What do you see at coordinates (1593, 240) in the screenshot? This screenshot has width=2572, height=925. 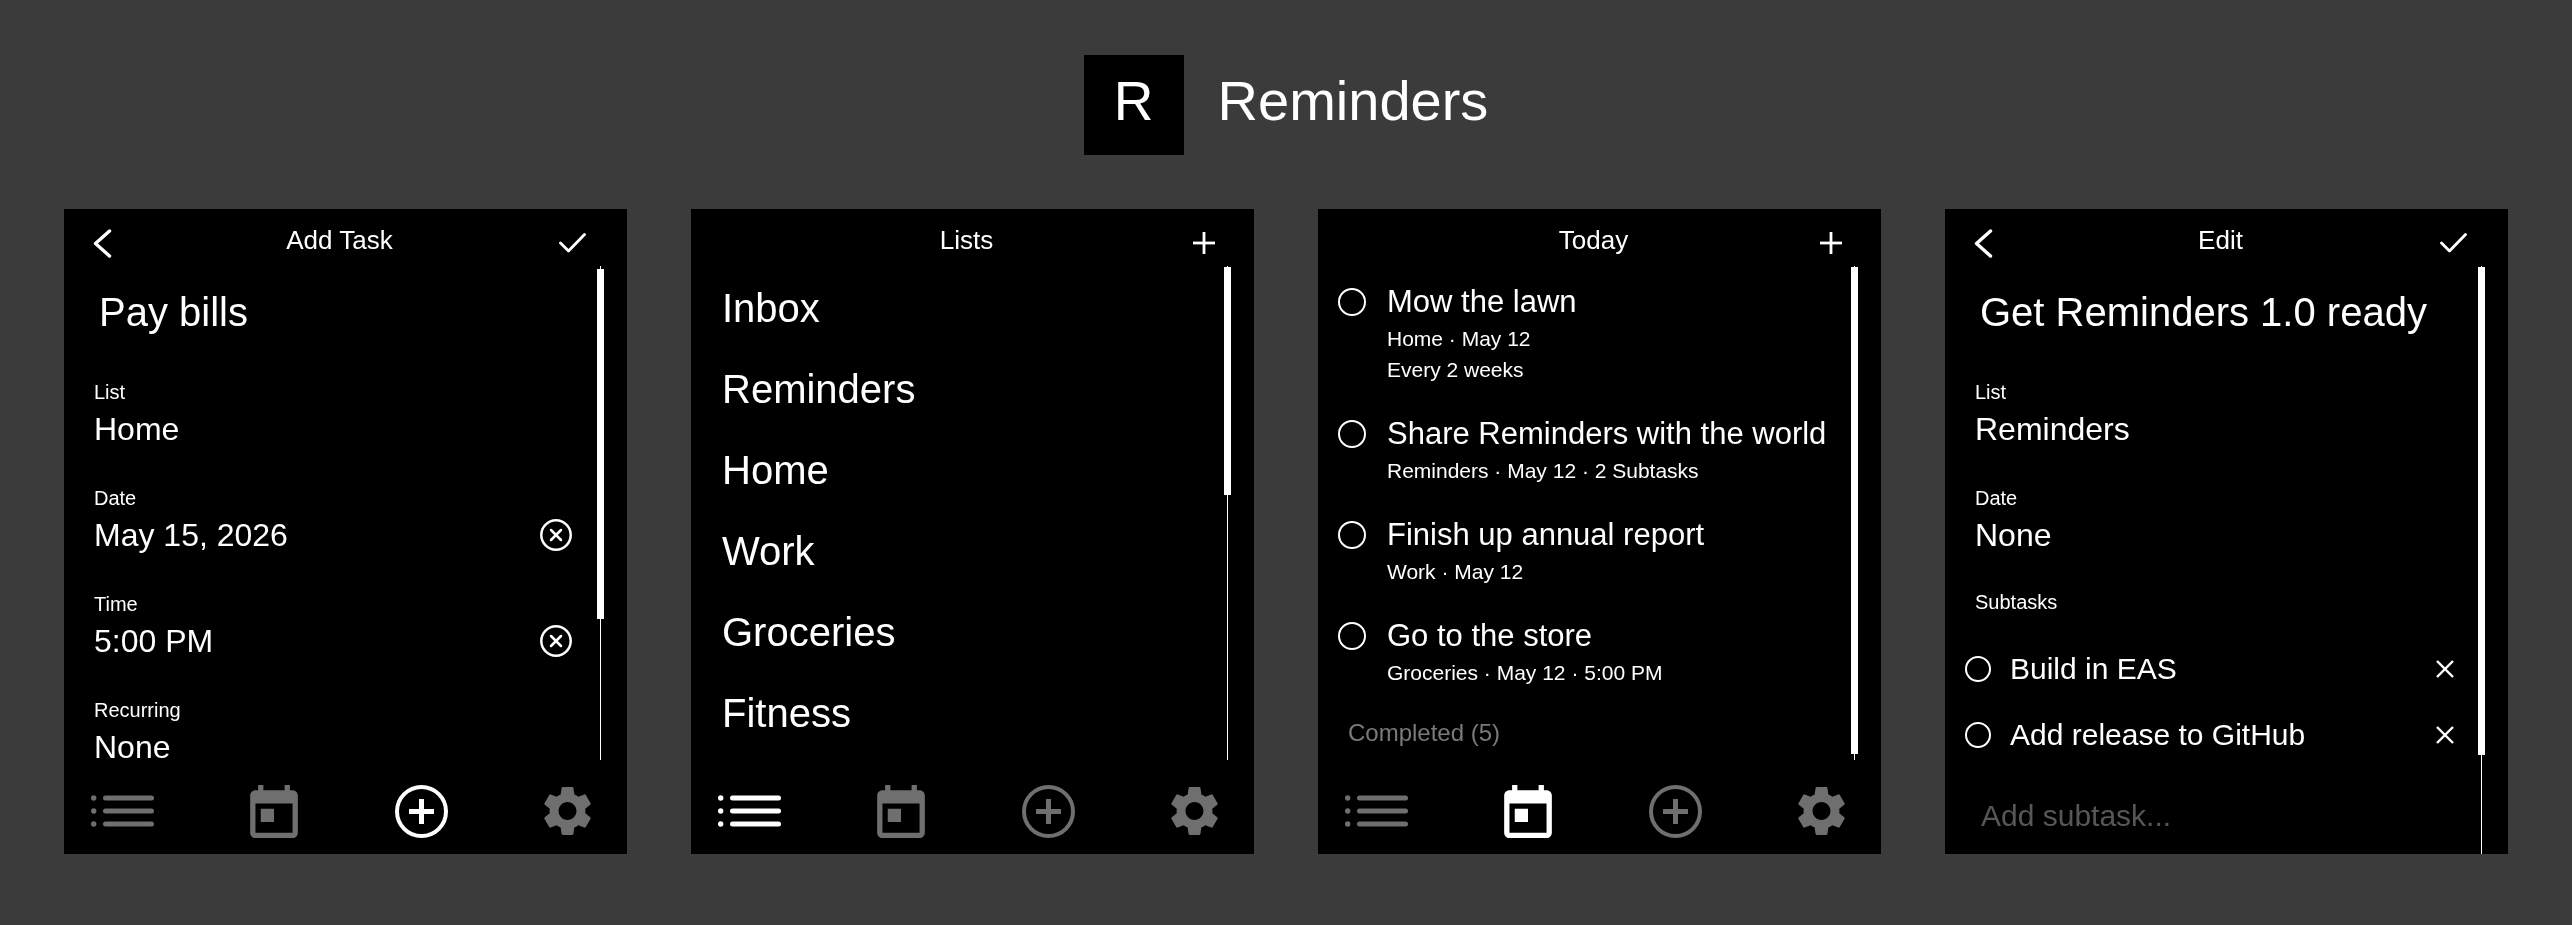 I see `screen-title: Today` at bounding box center [1593, 240].